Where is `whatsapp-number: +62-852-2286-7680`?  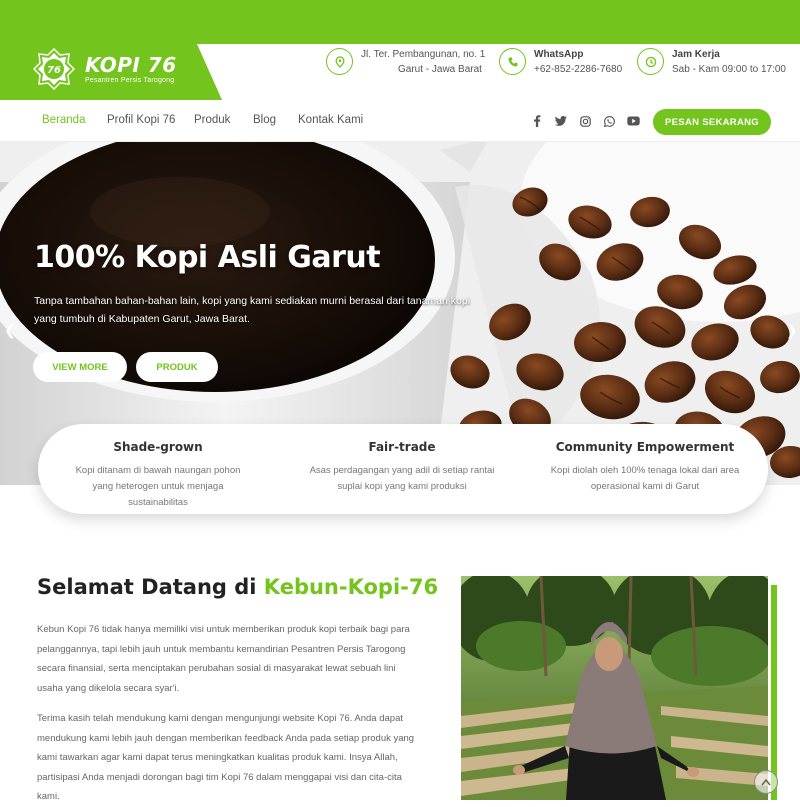
whatsapp-number: +62-852-2286-7680 is located at coordinates (578, 69).